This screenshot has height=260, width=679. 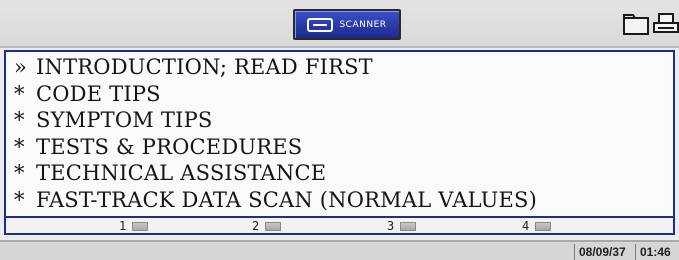 I want to click on menu-item-tests-procedures: * TESTS & PROCEDURES, so click(x=343, y=147).